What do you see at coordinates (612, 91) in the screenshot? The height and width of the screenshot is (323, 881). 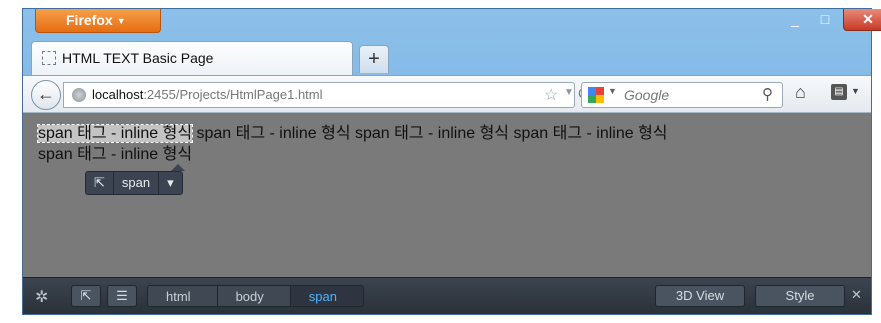 I see `search-engine-dropdown-icon: ▼` at bounding box center [612, 91].